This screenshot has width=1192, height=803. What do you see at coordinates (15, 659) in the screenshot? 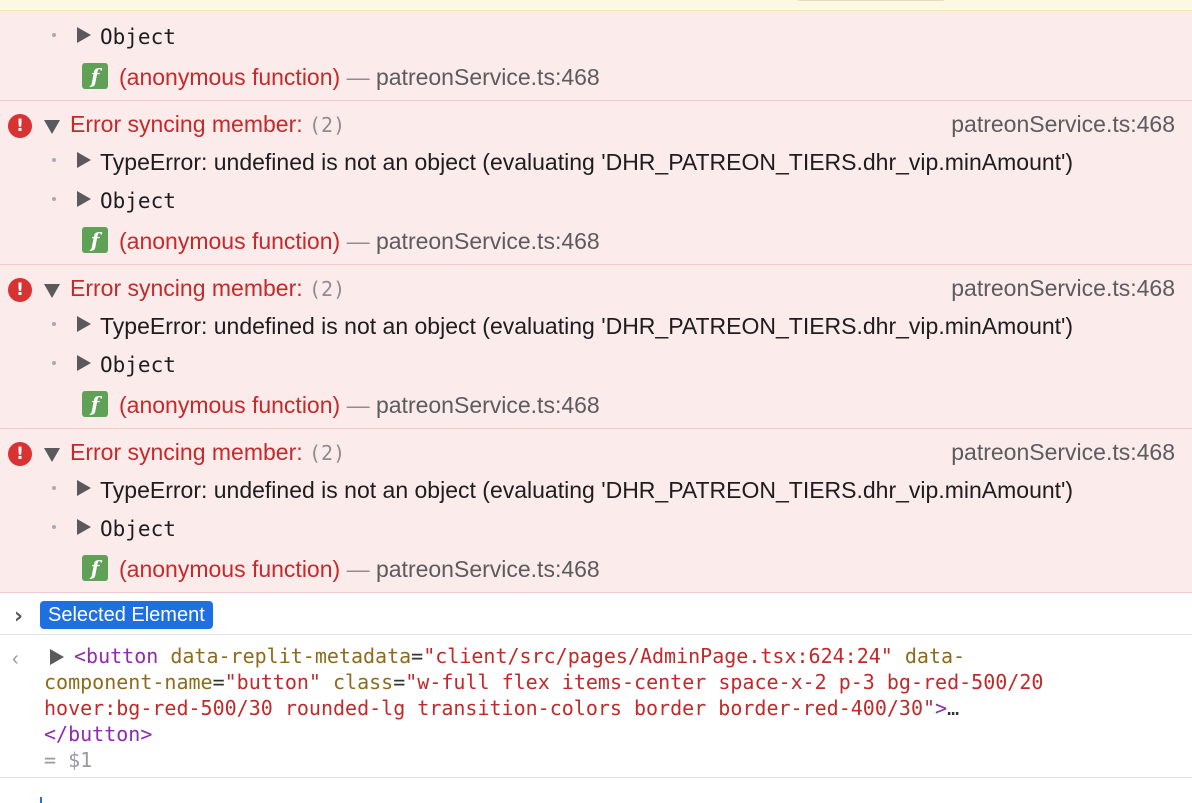
I see `output-arrow-icon: ‹` at bounding box center [15, 659].